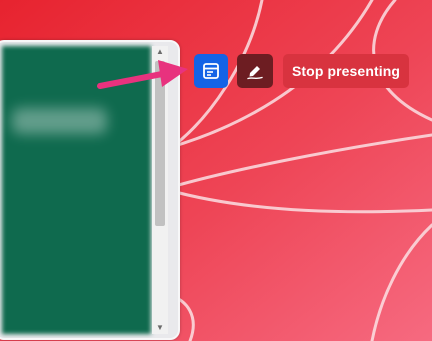 This screenshot has width=432, height=341. Describe the element at coordinates (160, 52) in the screenshot. I see `scroll-up-arrow-icon: ▲` at that location.